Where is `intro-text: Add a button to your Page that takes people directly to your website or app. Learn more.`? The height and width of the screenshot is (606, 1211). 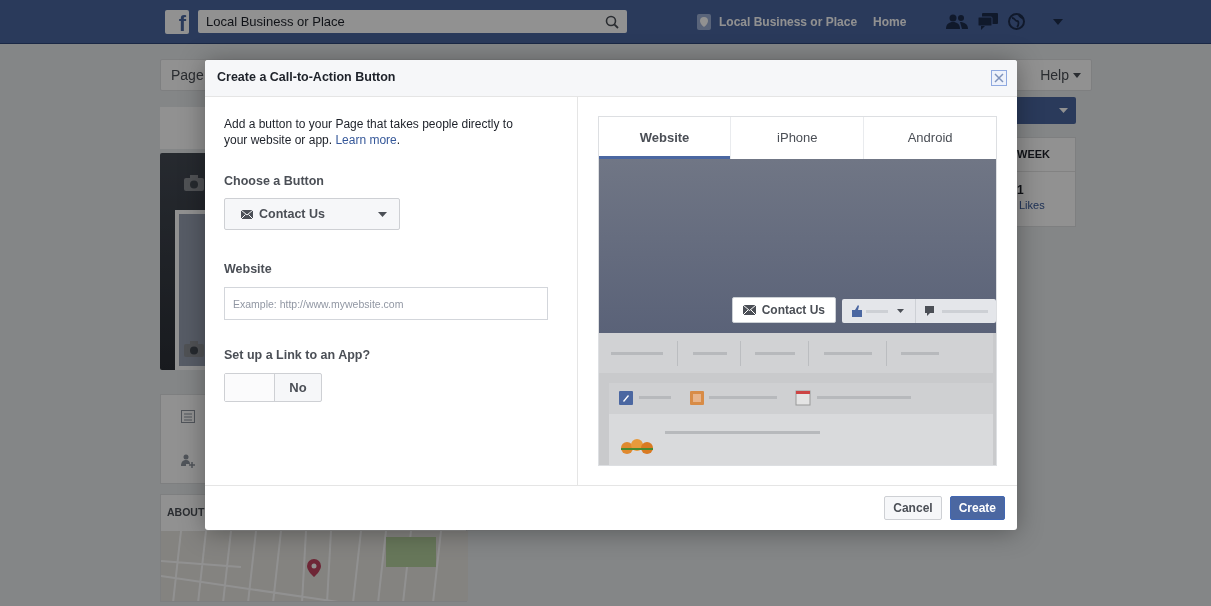 intro-text: Add a button to your Page that takes people directly to your website or app. Learn more. is located at coordinates (369, 131).